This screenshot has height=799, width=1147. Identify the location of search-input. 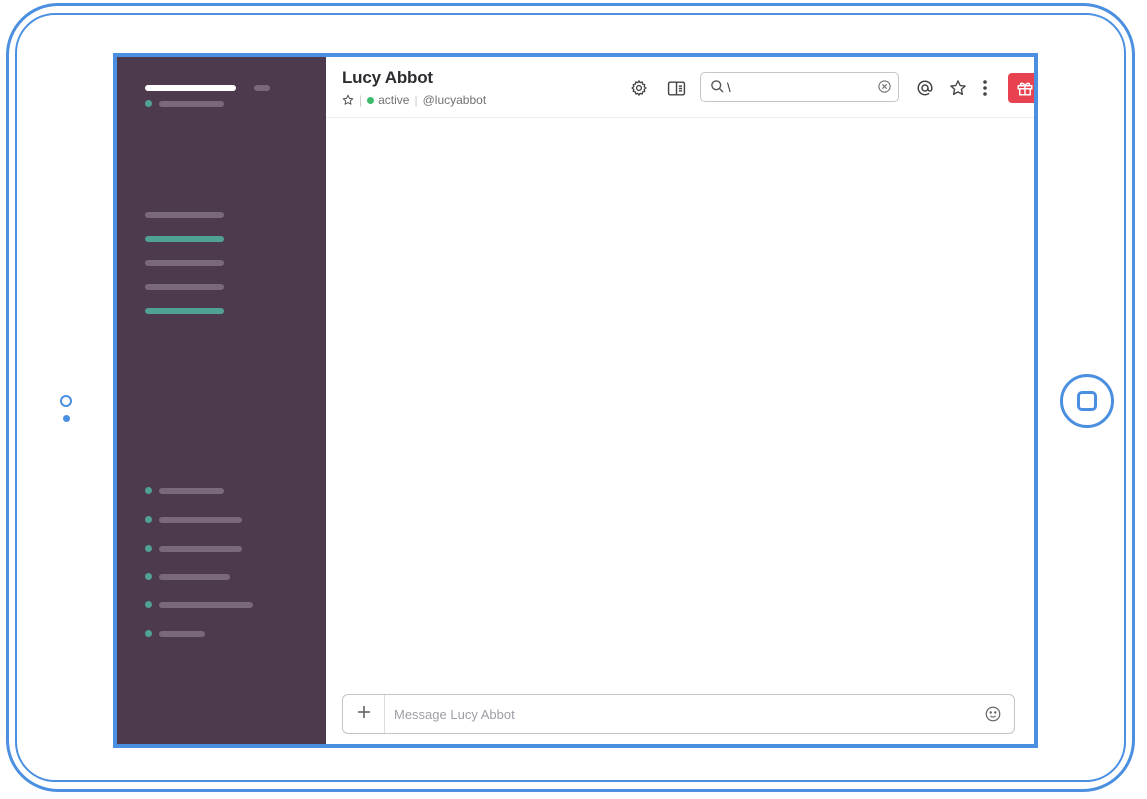
(797, 87).